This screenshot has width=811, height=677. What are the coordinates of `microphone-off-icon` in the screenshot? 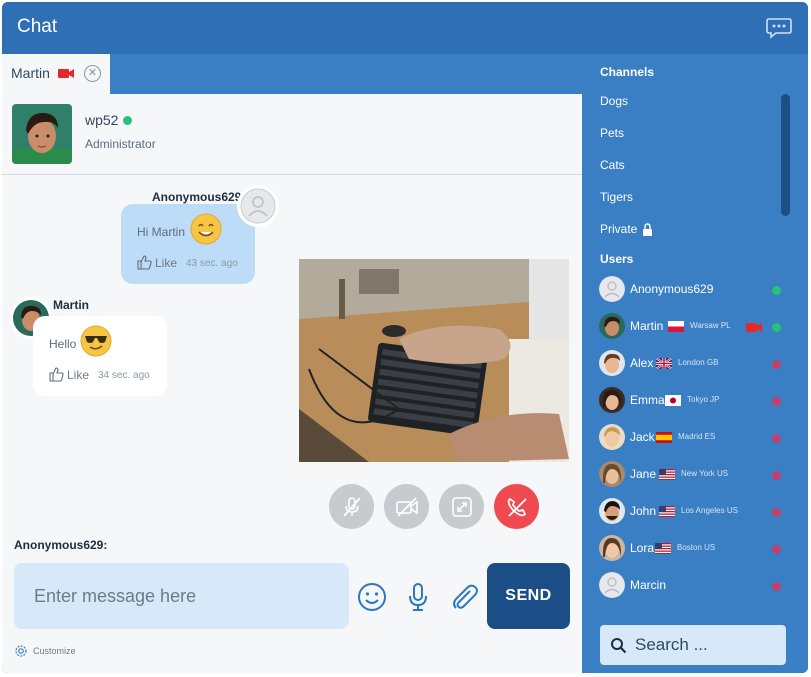 It's located at (351, 506).